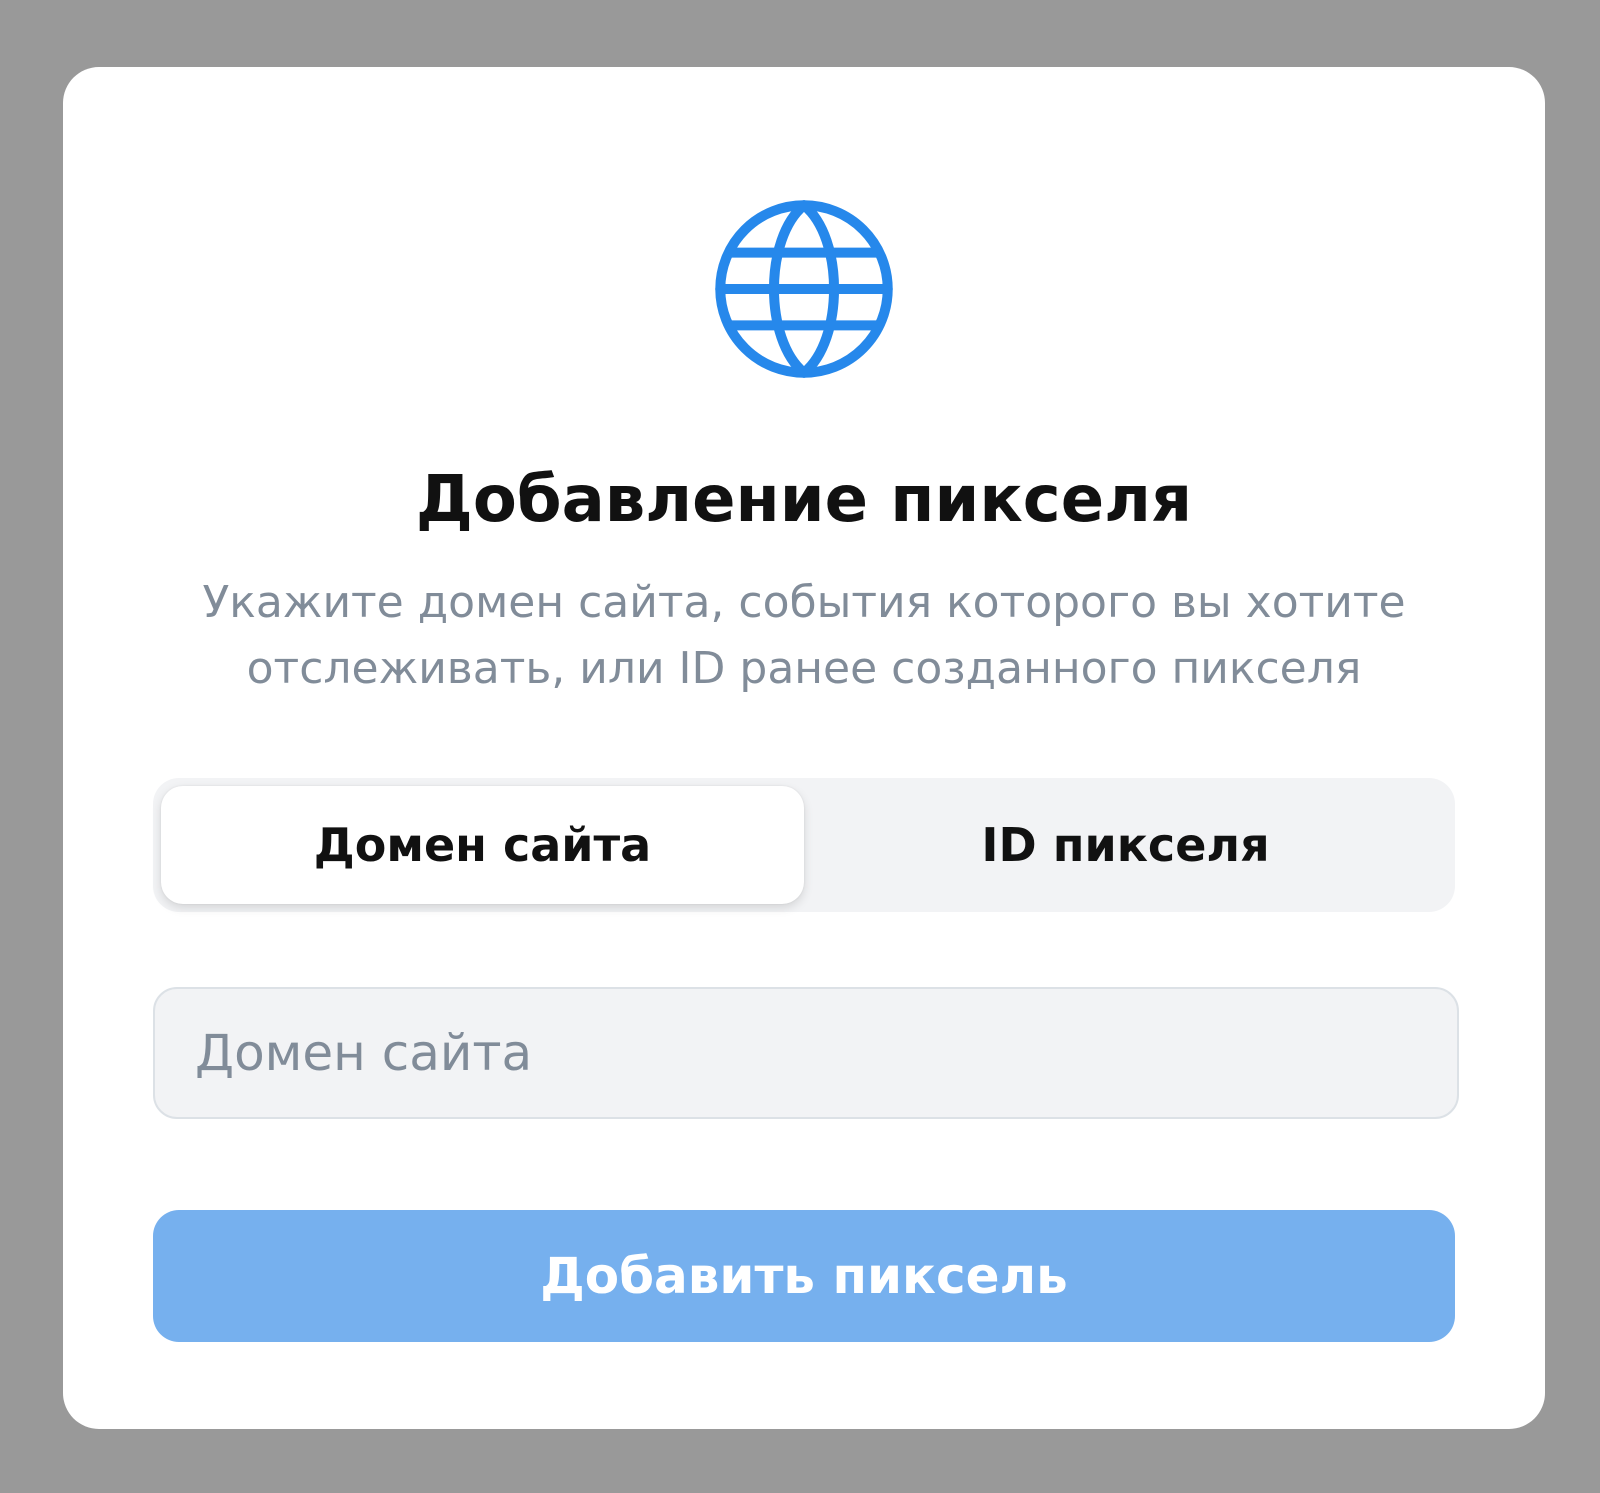 The height and width of the screenshot is (1493, 1600). Describe the element at coordinates (804, 1276) in the screenshot. I see `add-pixel-button: Добавить пиксель` at that location.